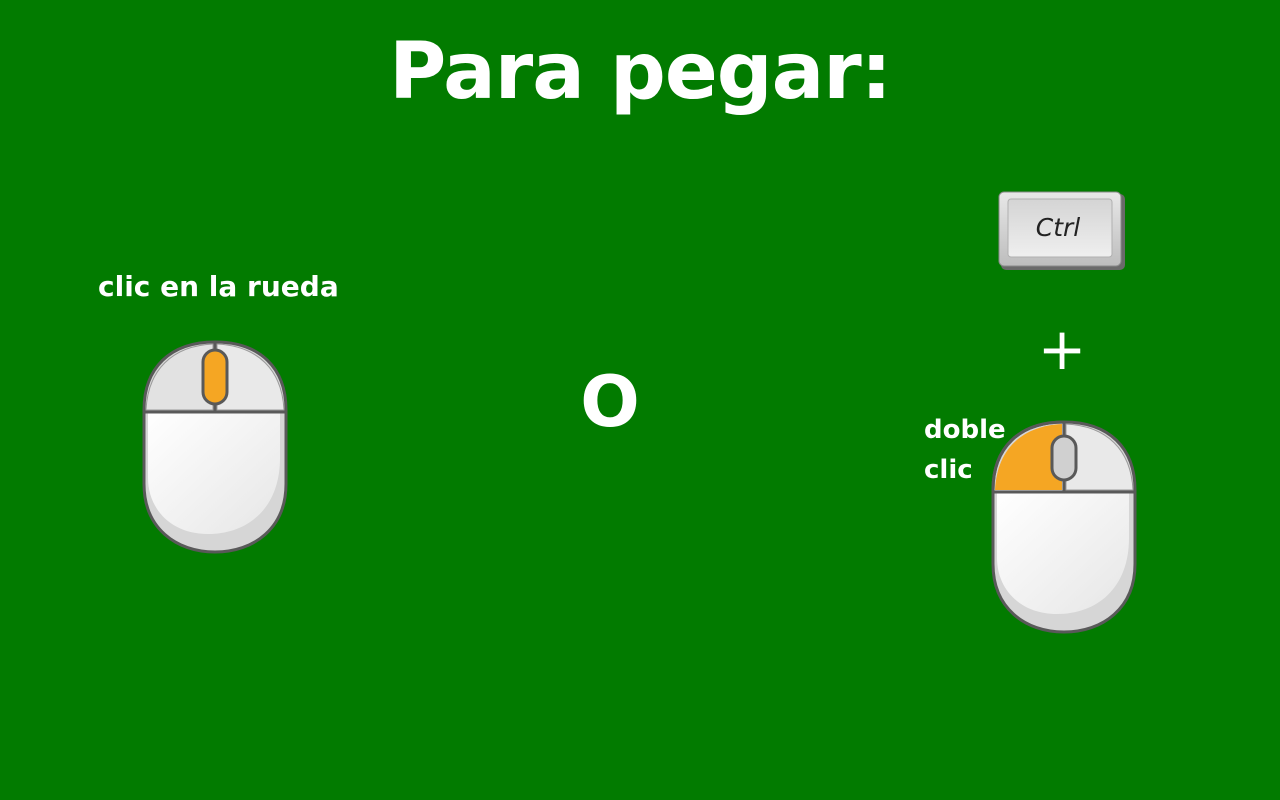  Describe the element at coordinates (640, 72) in the screenshot. I see `slide-title: Para pegar:` at that location.